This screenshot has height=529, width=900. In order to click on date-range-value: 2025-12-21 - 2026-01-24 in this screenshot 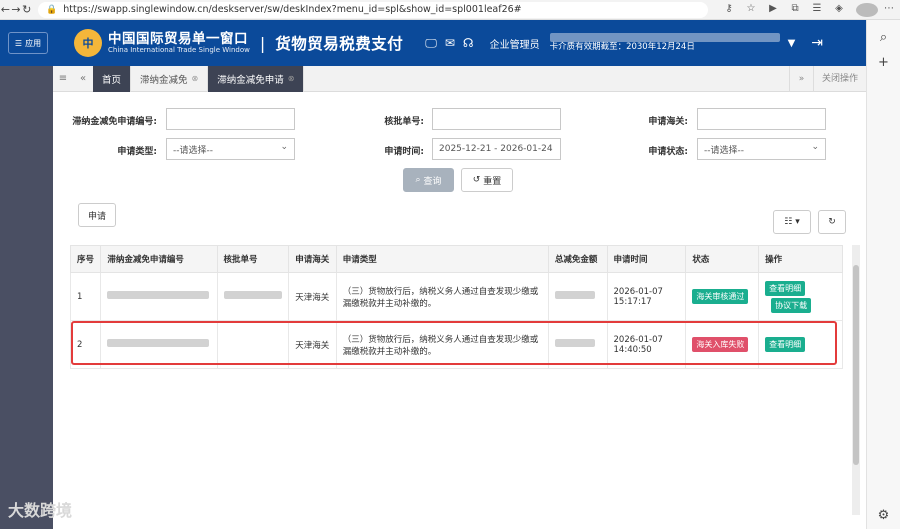, I will do `click(496, 149)`.